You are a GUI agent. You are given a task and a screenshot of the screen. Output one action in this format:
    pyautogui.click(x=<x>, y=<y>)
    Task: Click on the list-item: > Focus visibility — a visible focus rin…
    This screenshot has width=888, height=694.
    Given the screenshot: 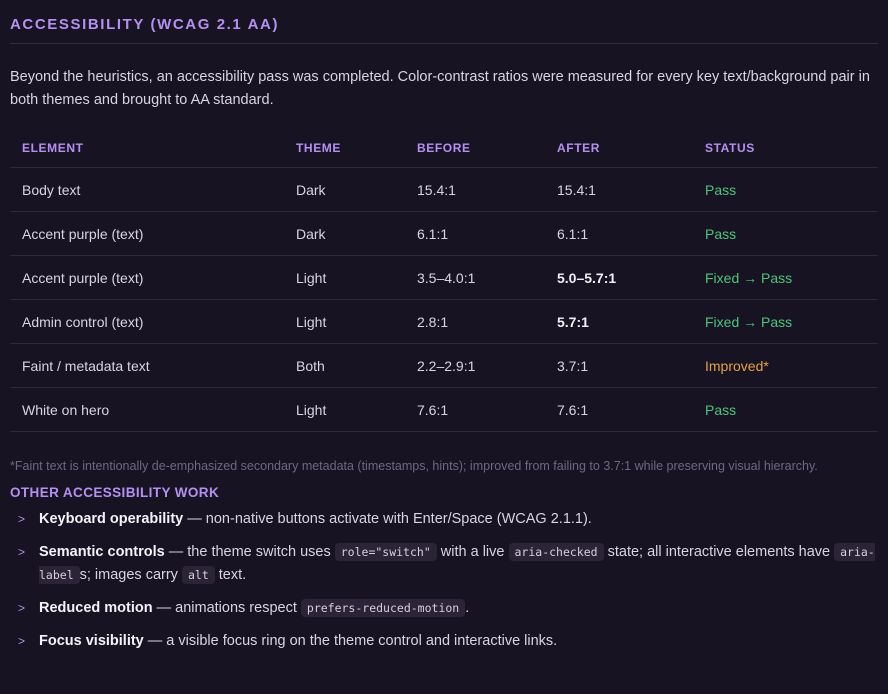 What is the action you would take?
    pyautogui.click(x=444, y=641)
    